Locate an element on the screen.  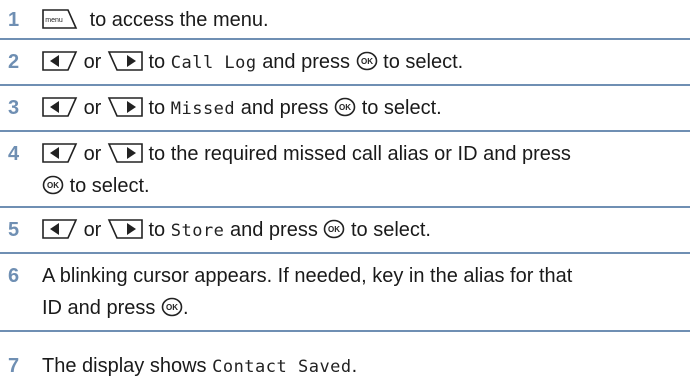
step-text: The display shows Contact Saved. is located at coordinates (200, 366).